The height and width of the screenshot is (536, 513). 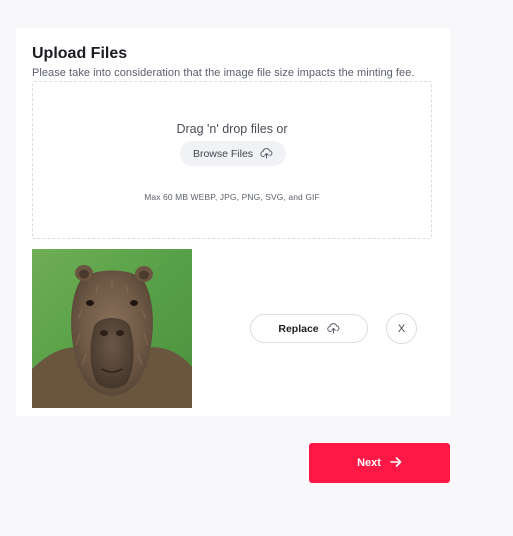 What do you see at coordinates (401, 328) in the screenshot?
I see `remove-file-button: X` at bounding box center [401, 328].